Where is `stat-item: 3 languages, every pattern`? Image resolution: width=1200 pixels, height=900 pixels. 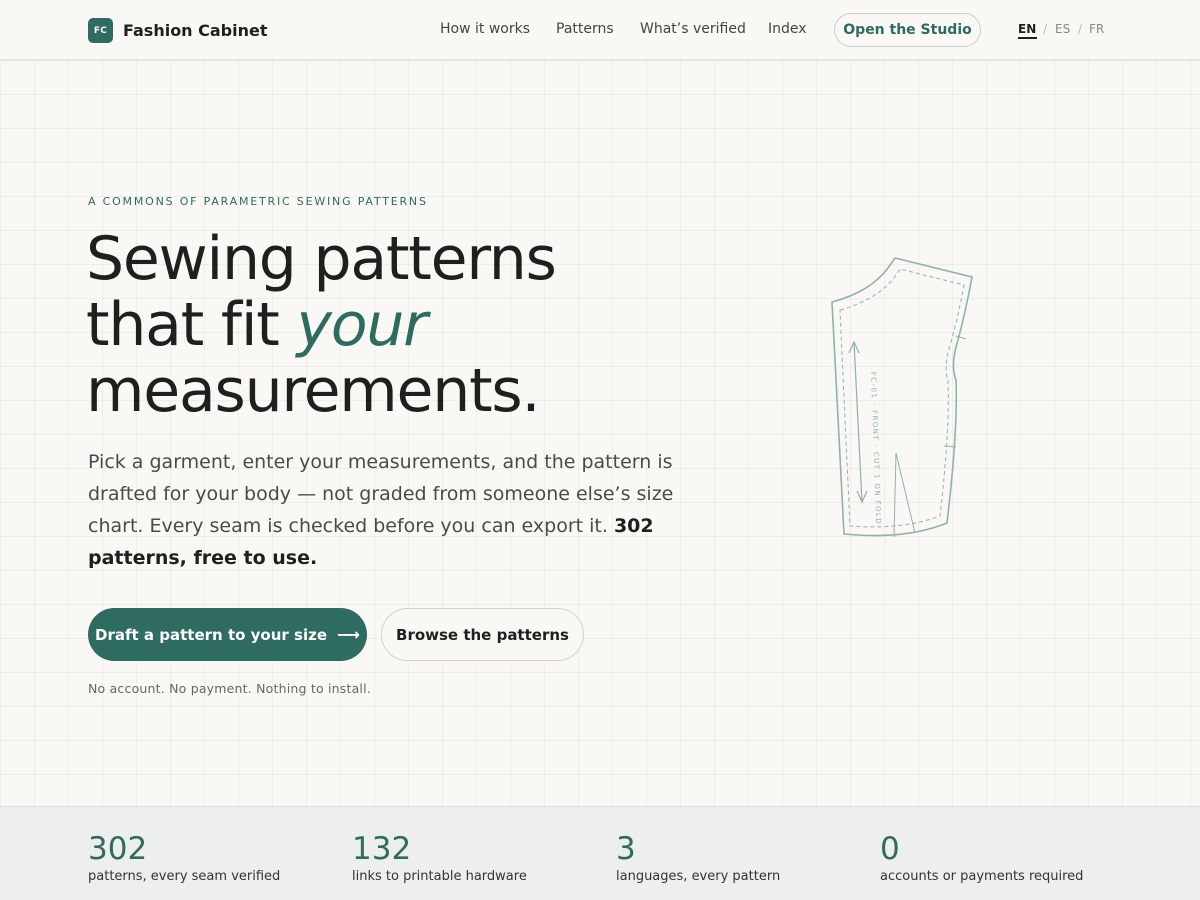
stat-item: 3 languages, every pattern is located at coordinates (698, 857).